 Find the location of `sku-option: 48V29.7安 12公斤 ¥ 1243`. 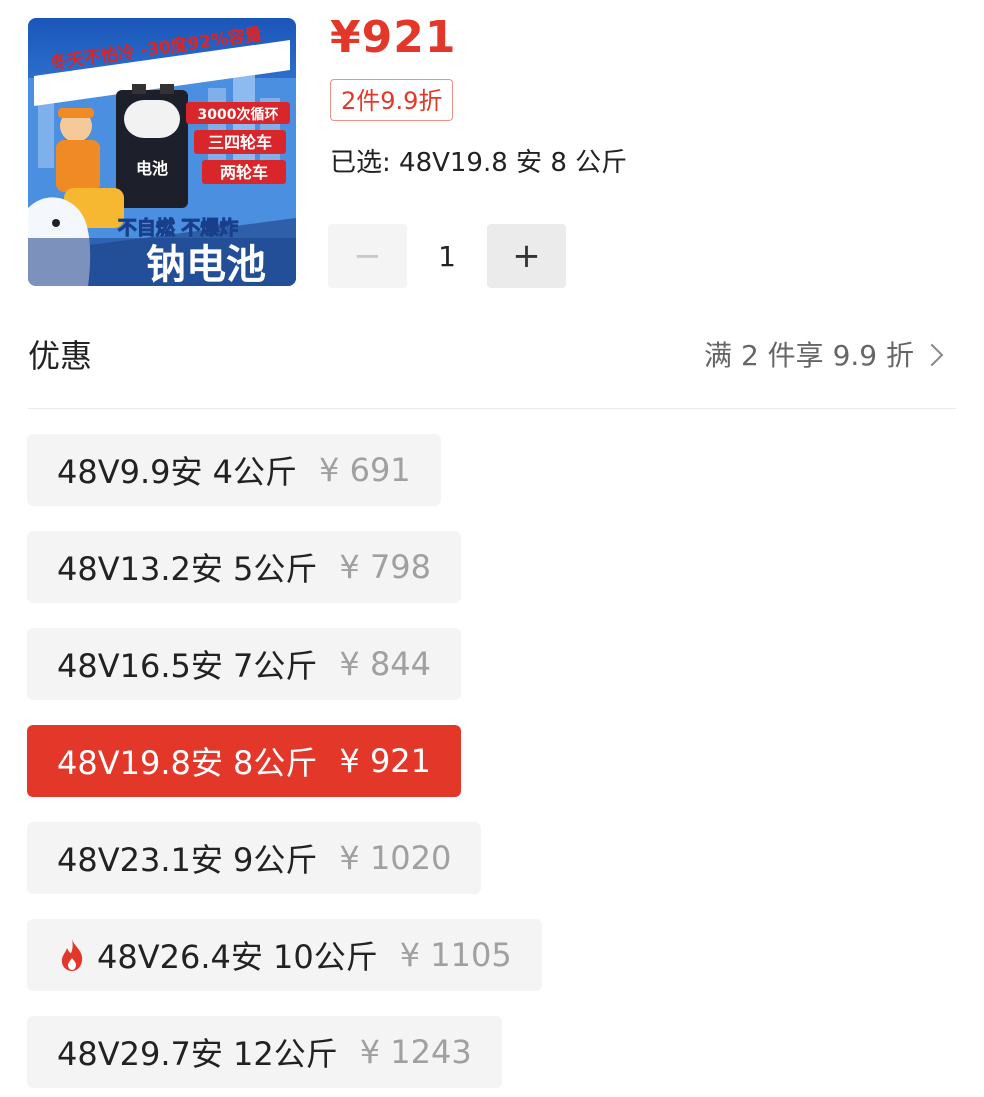

sku-option: 48V29.7安 12公斤 ¥ 1243 is located at coordinates (264, 1052).